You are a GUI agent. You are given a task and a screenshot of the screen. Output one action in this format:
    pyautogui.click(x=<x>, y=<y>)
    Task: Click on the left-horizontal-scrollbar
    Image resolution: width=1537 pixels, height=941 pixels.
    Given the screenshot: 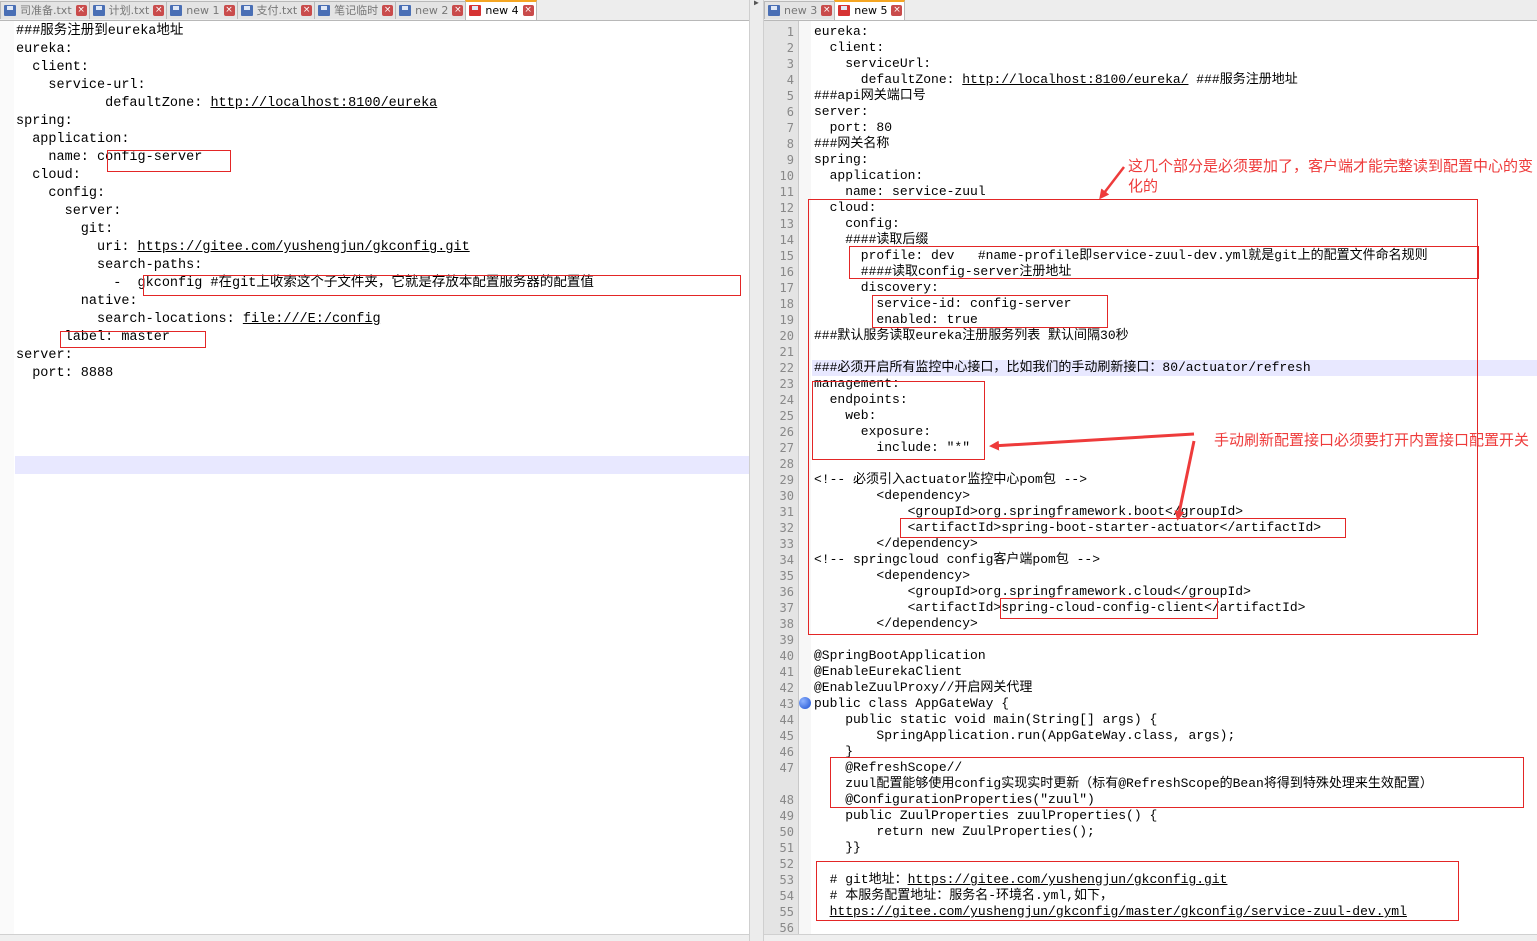 What is the action you would take?
    pyautogui.click(x=374, y=937)
    